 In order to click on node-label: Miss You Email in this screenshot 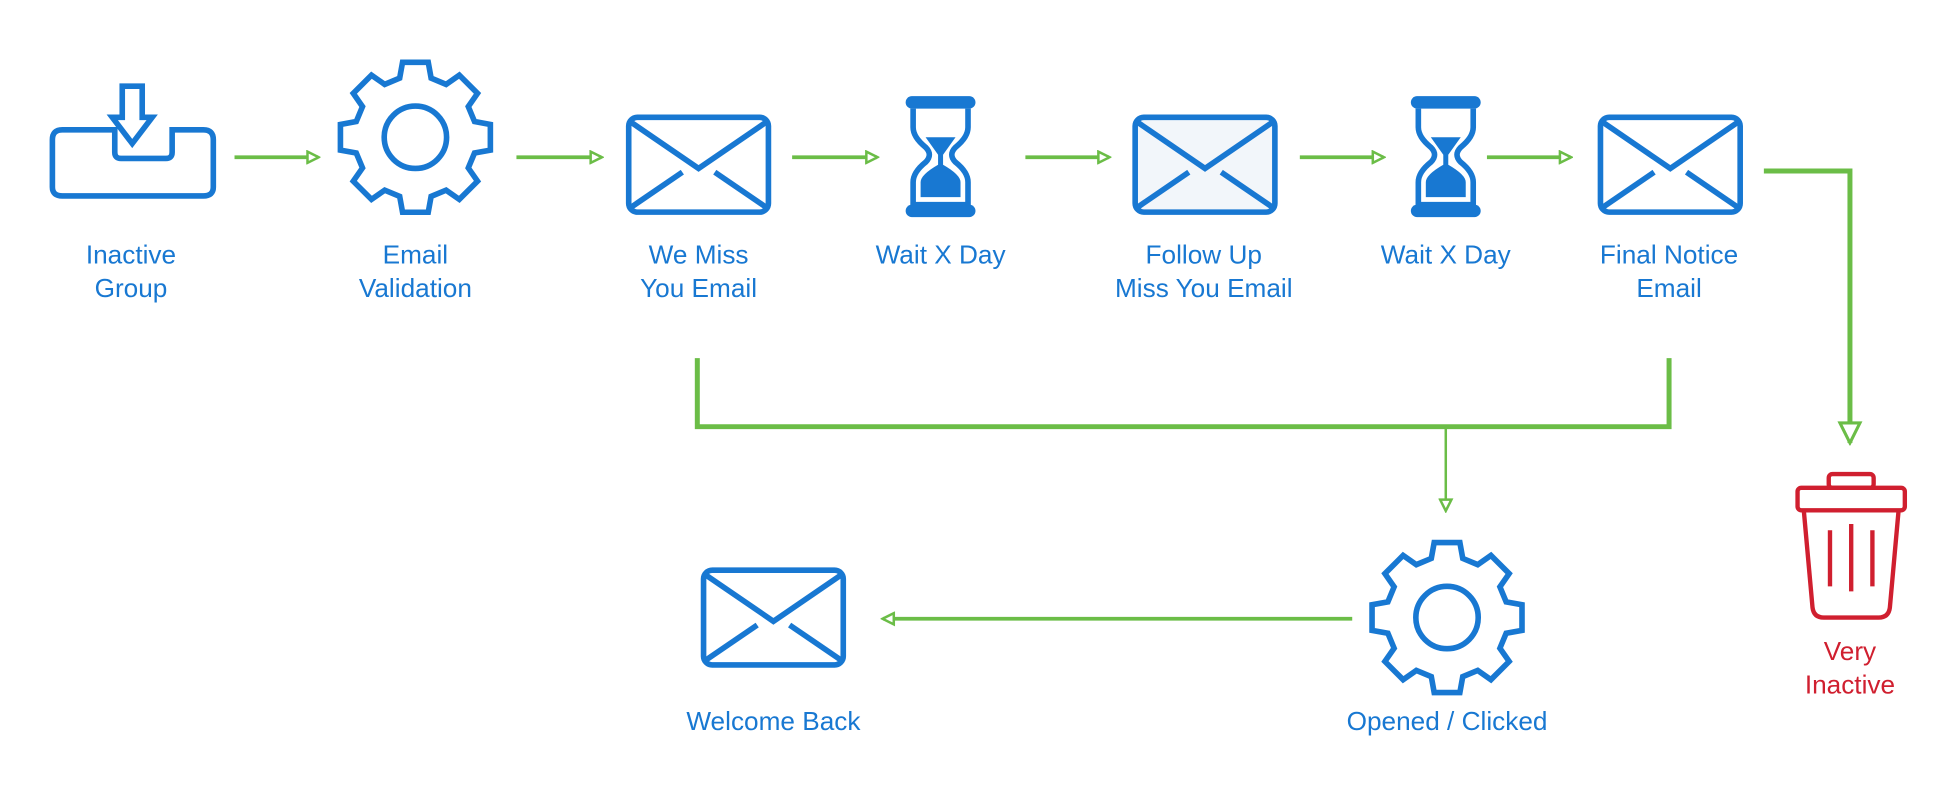, I will do `click(1204, 288)`.